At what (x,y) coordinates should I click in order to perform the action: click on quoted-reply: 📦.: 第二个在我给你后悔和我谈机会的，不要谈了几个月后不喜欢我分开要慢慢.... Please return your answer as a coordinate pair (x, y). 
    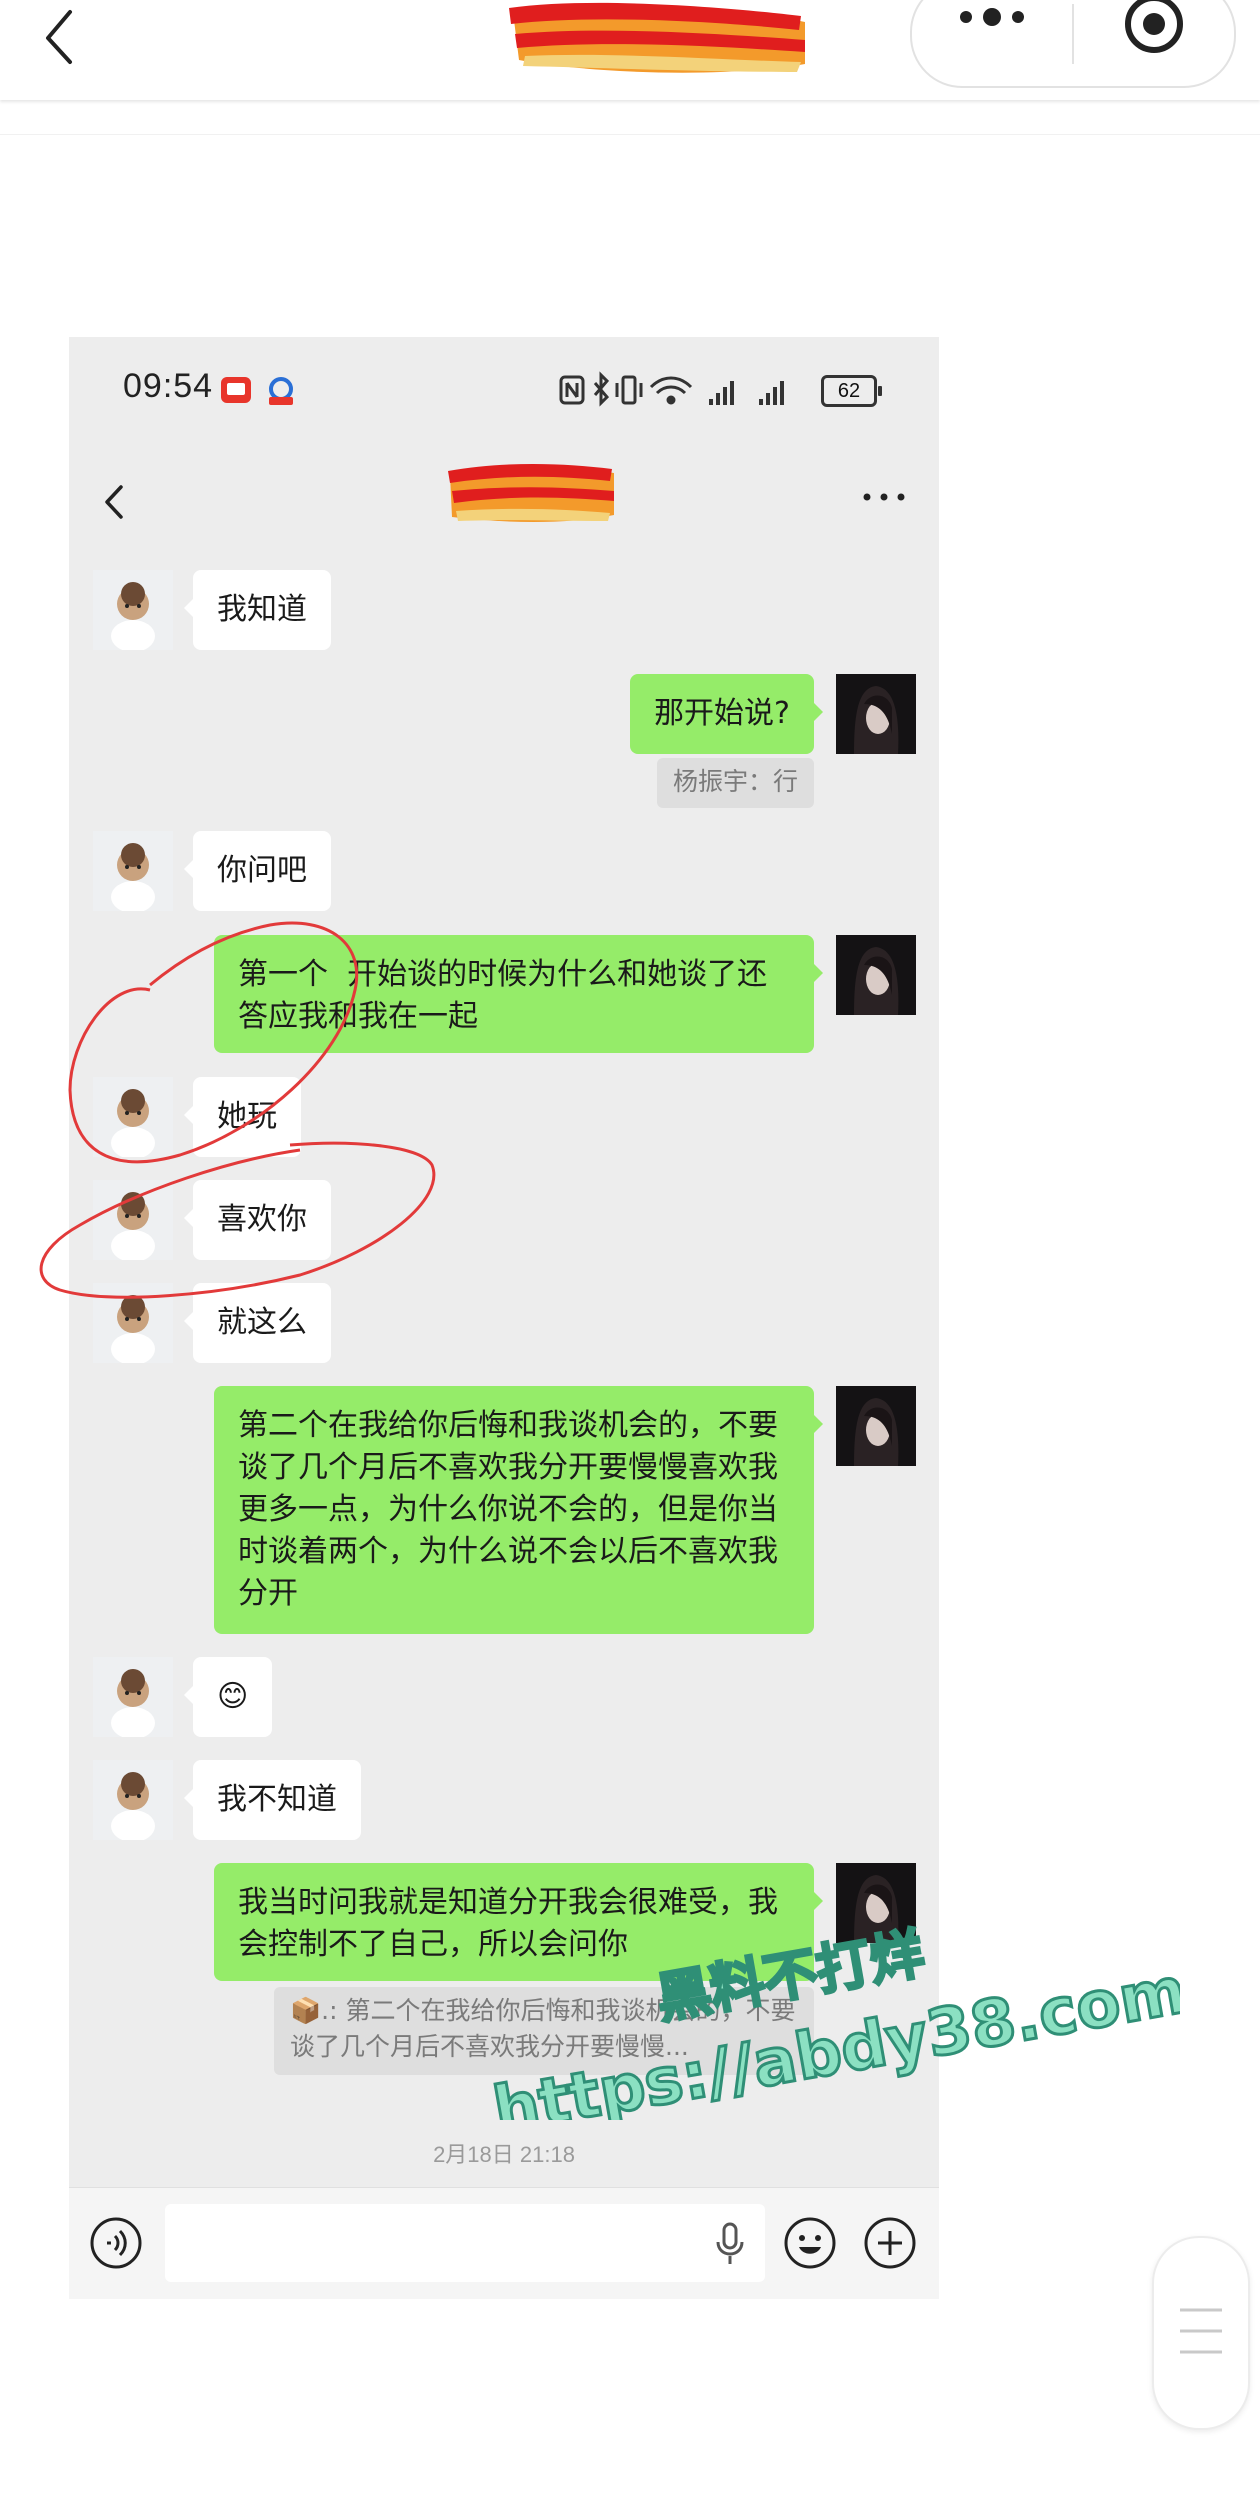
    Looking at the image, I should click on (544, 2031).